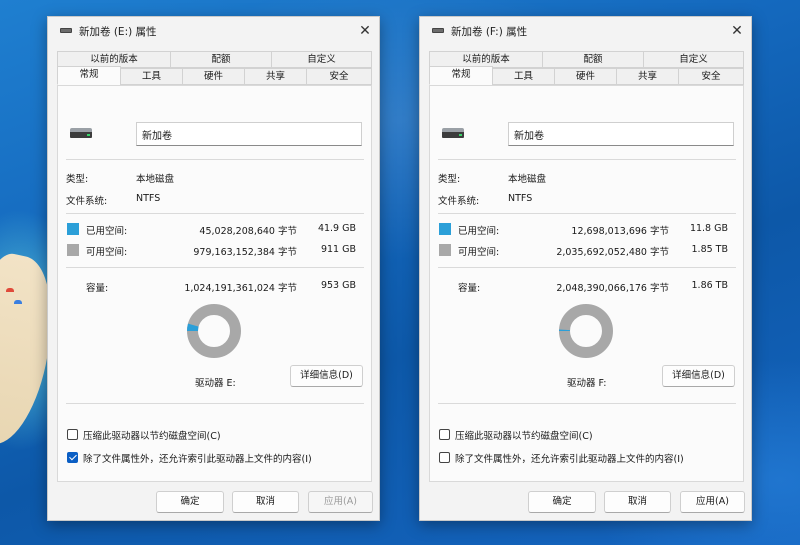 The width and height of the screenshot is (800, 545). What do you see at coordinates (587, 383) in the screenshot?
I see `drive-letter-label: 驱动器 F:` at bounding box center [587, 383].